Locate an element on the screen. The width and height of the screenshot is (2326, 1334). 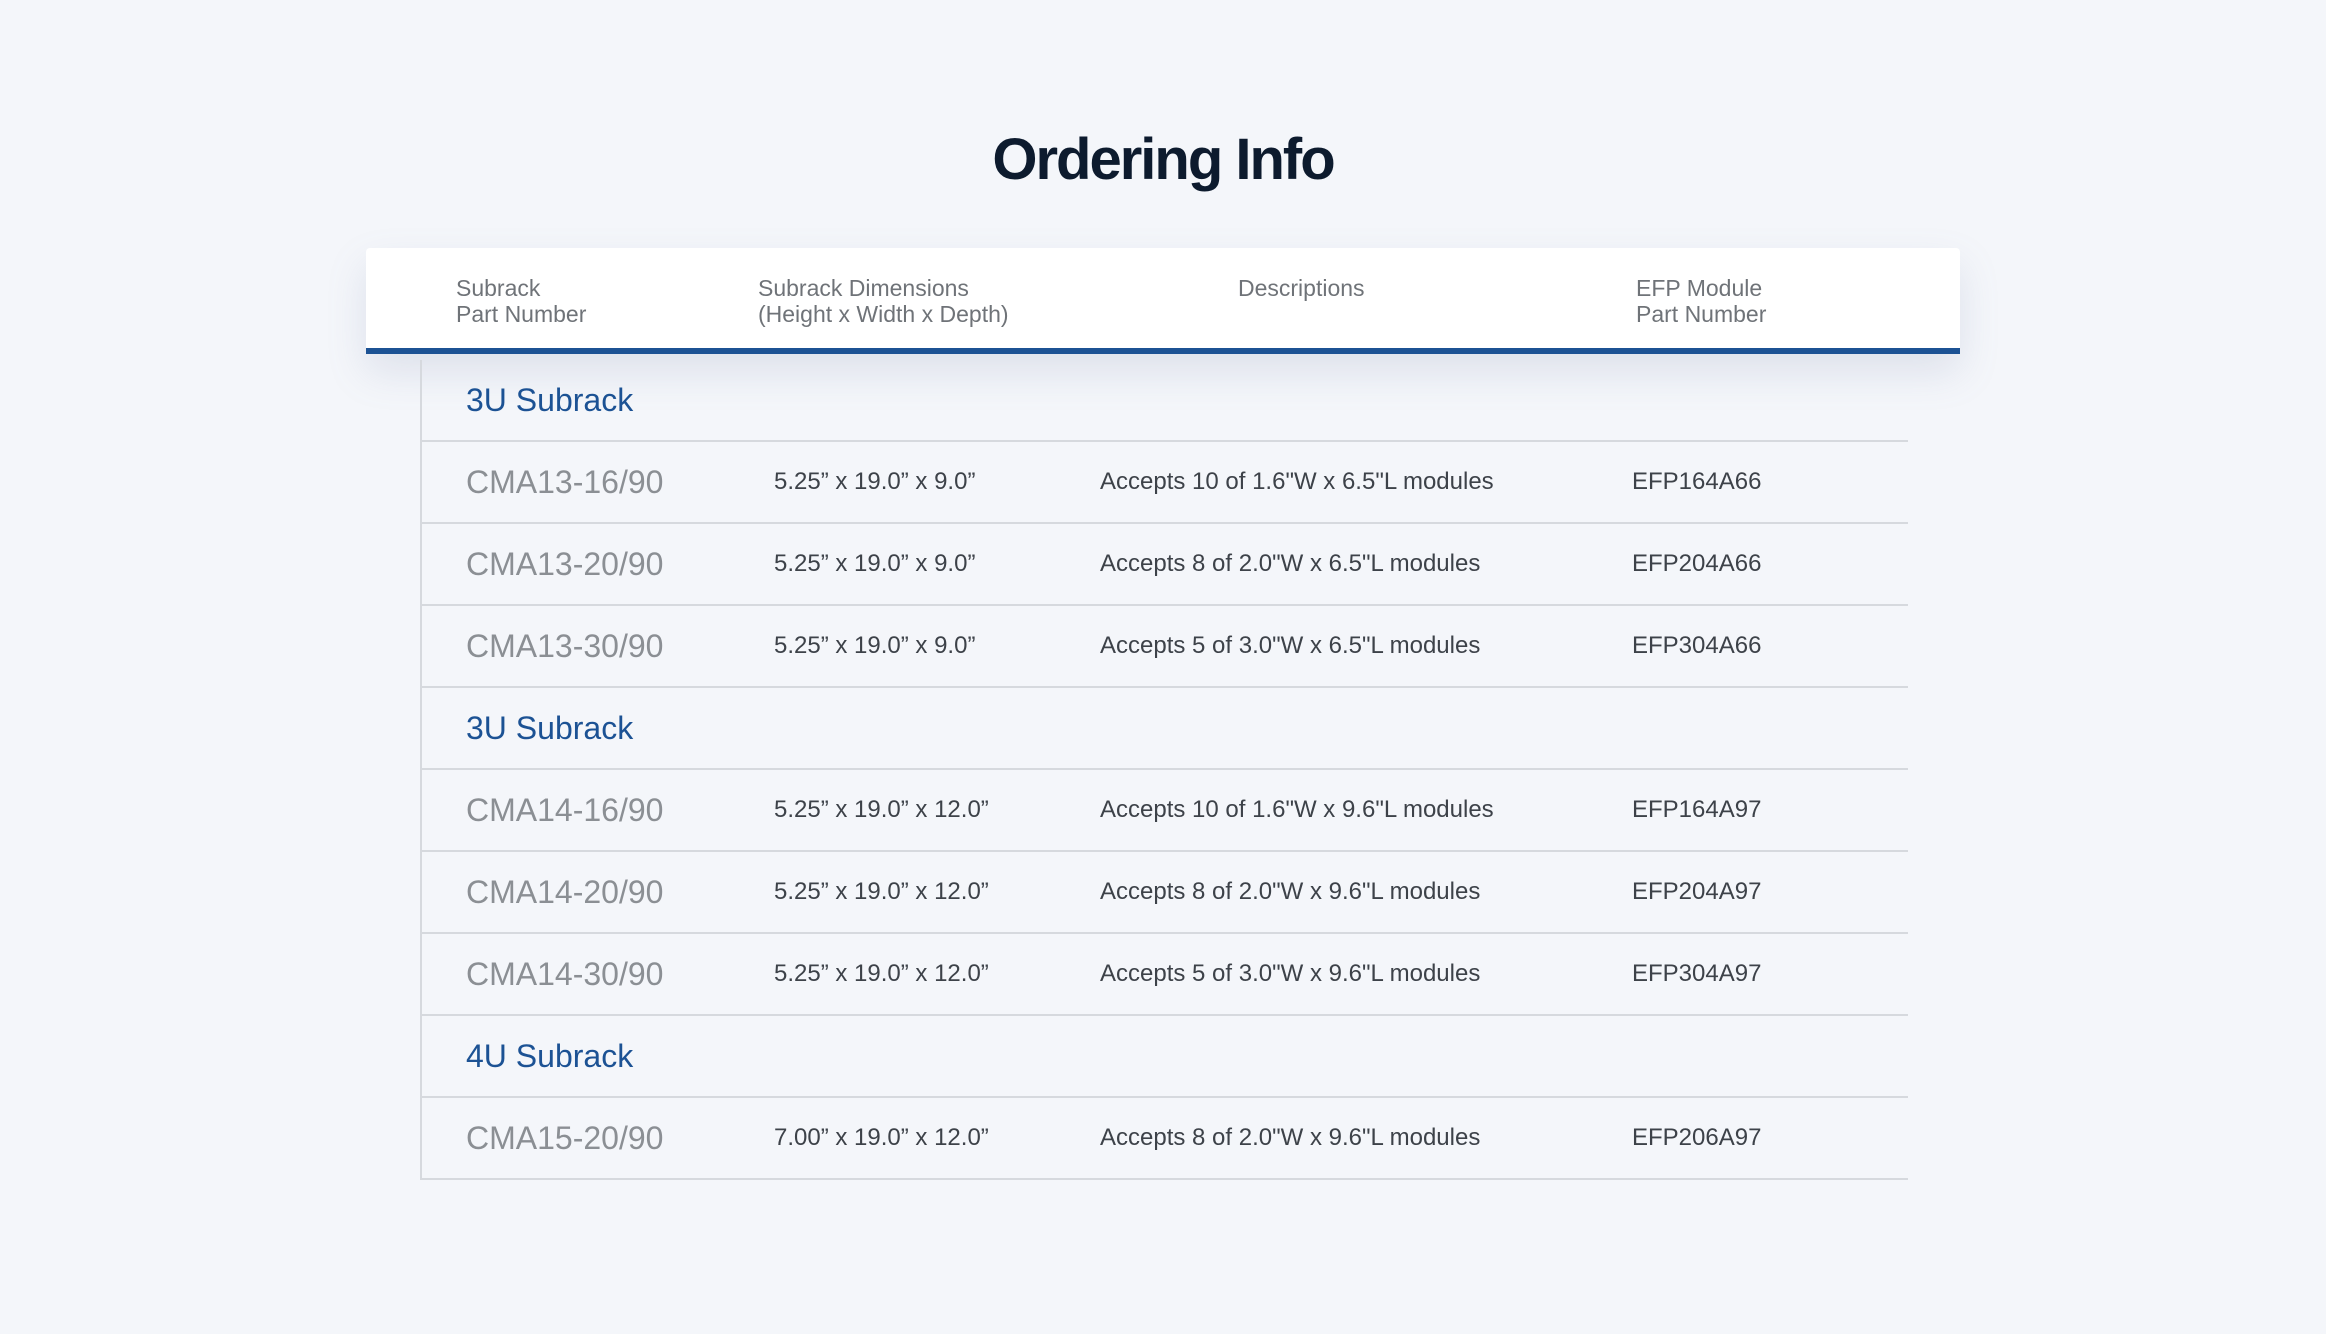
efp-module-cell: EFP164A66 is located at coordinates (1697, 481).